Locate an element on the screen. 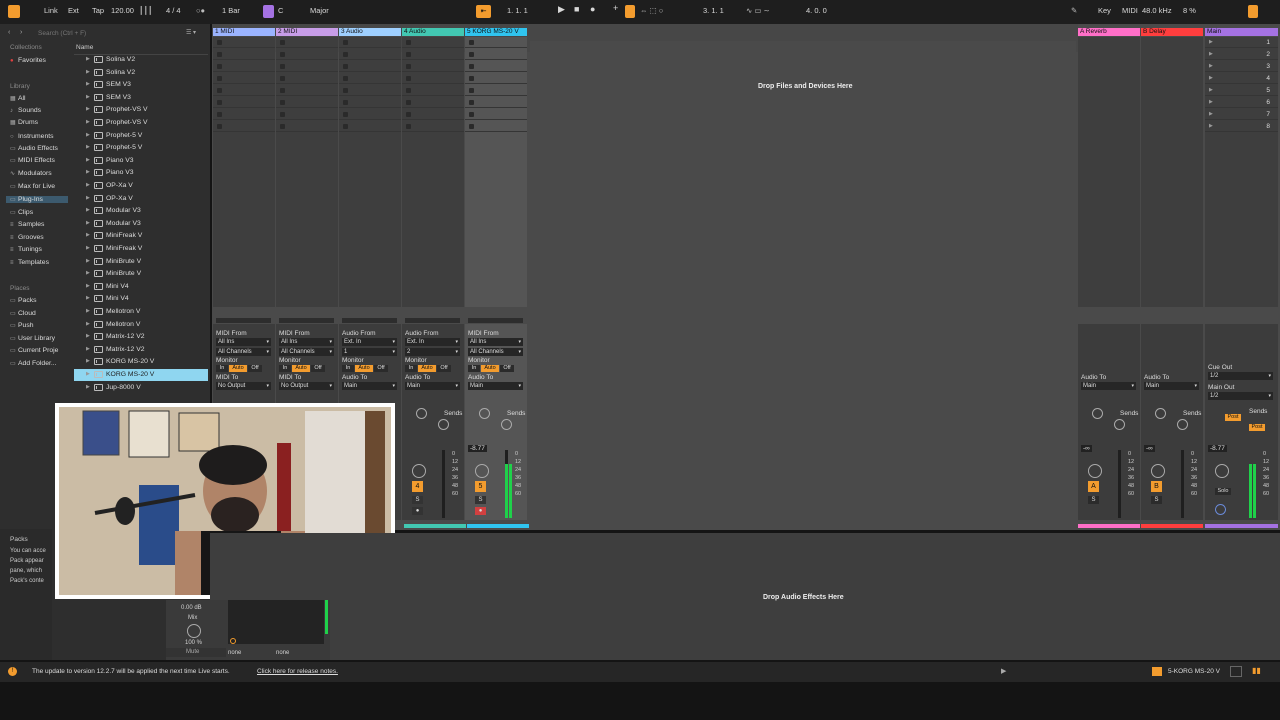 This screenshot has height=720, width=1280. follow-icon: ○● is located at coordinates (200, 10).